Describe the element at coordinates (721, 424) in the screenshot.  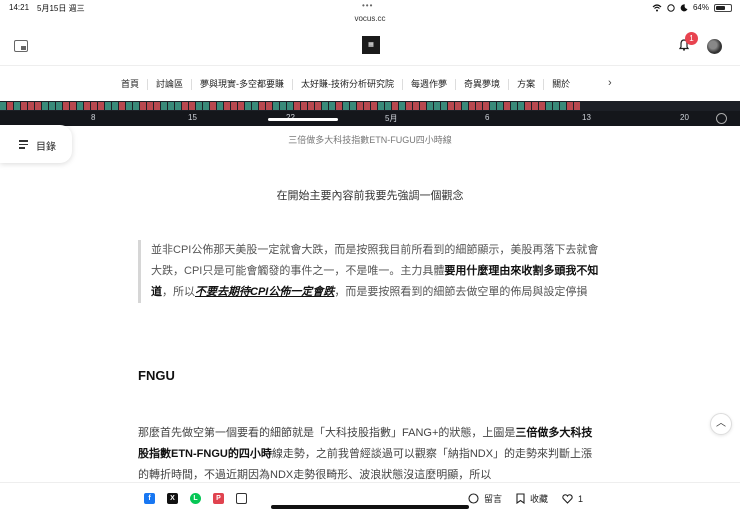
I see `scroll-top-button: ︿` at that location.